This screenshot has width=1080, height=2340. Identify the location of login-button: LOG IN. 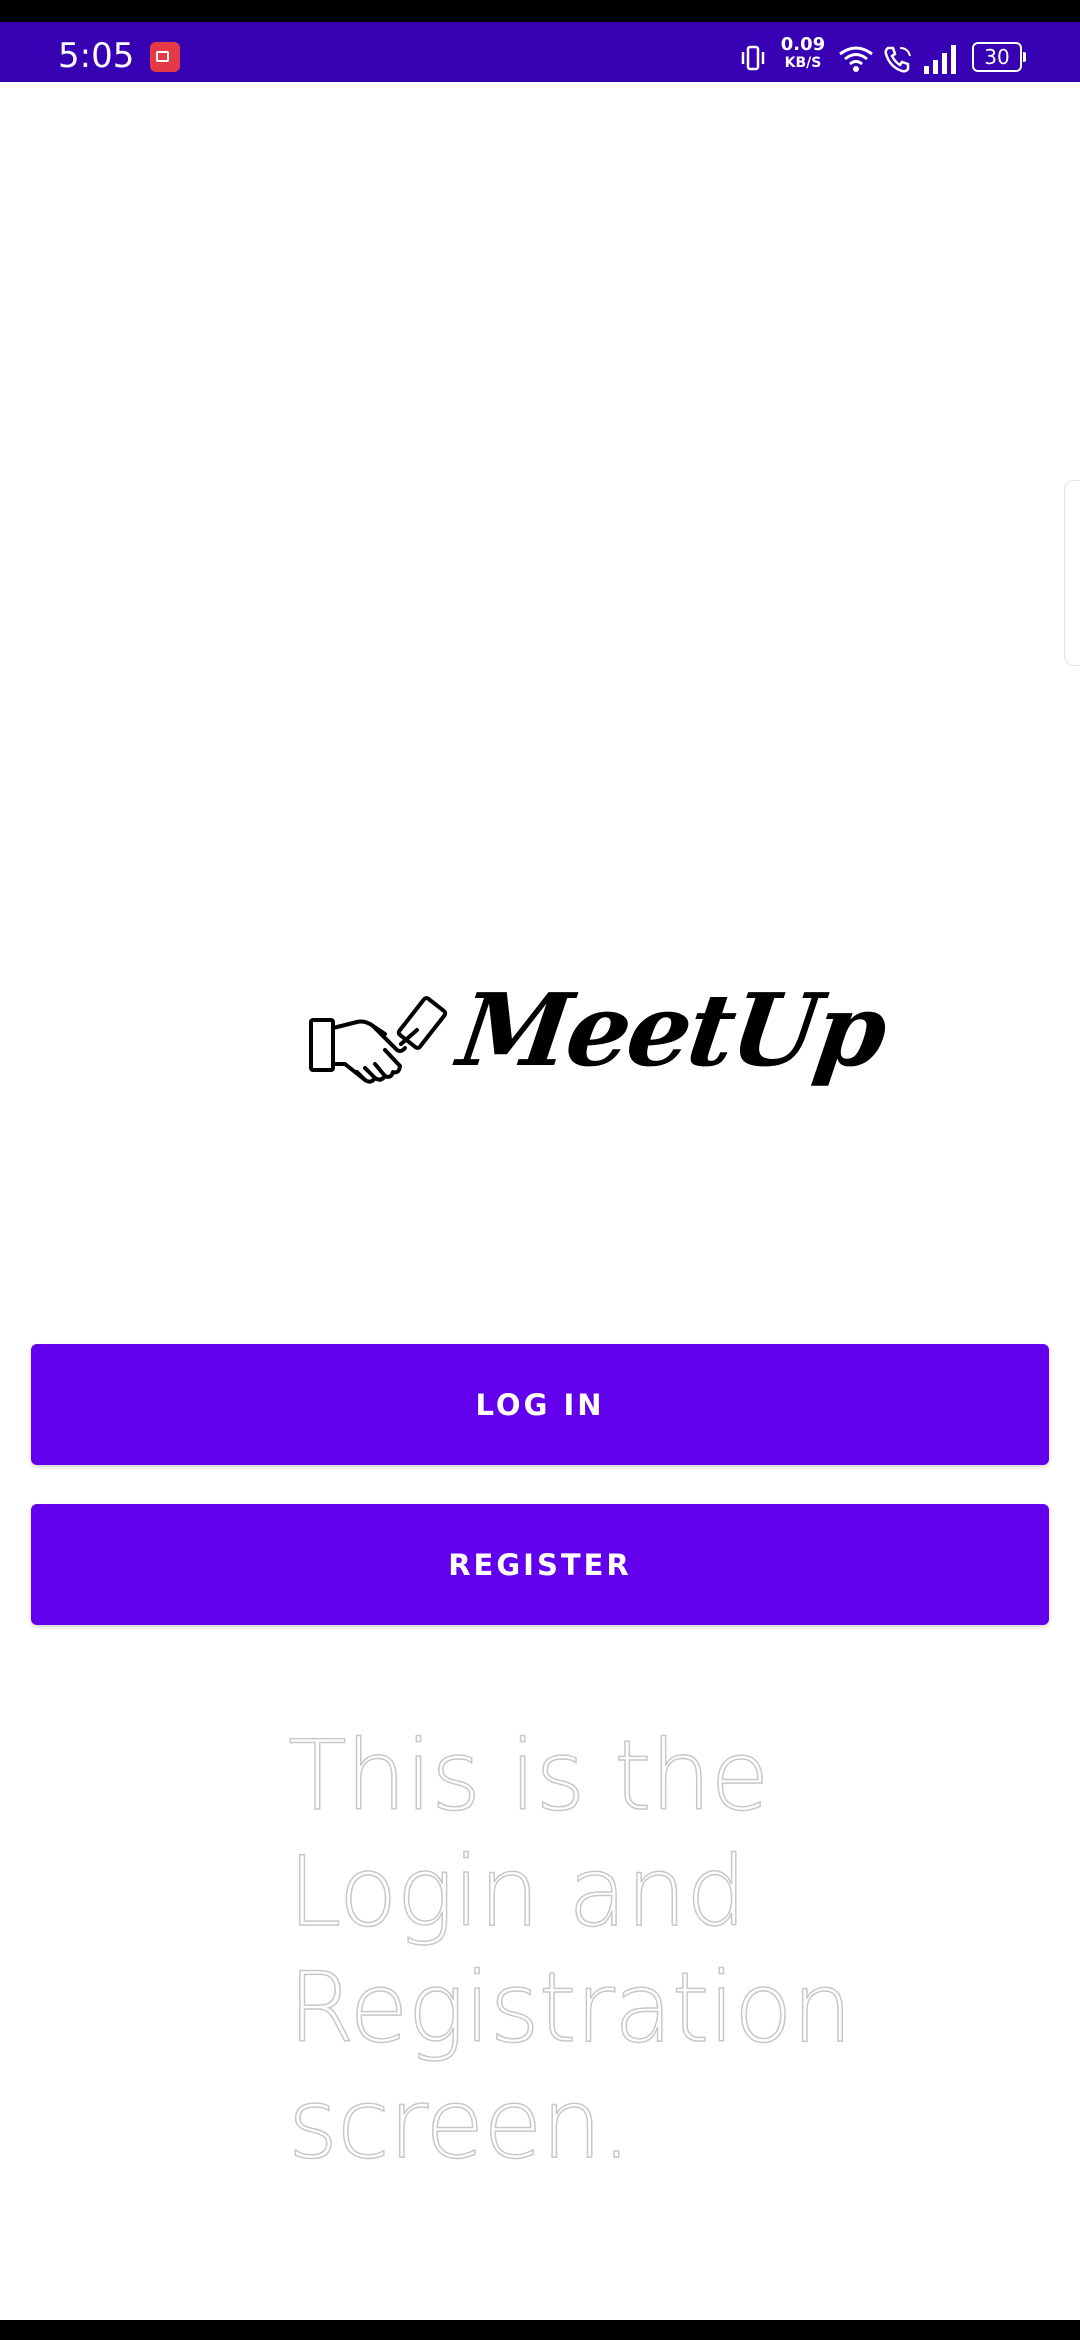
(540, 1404).